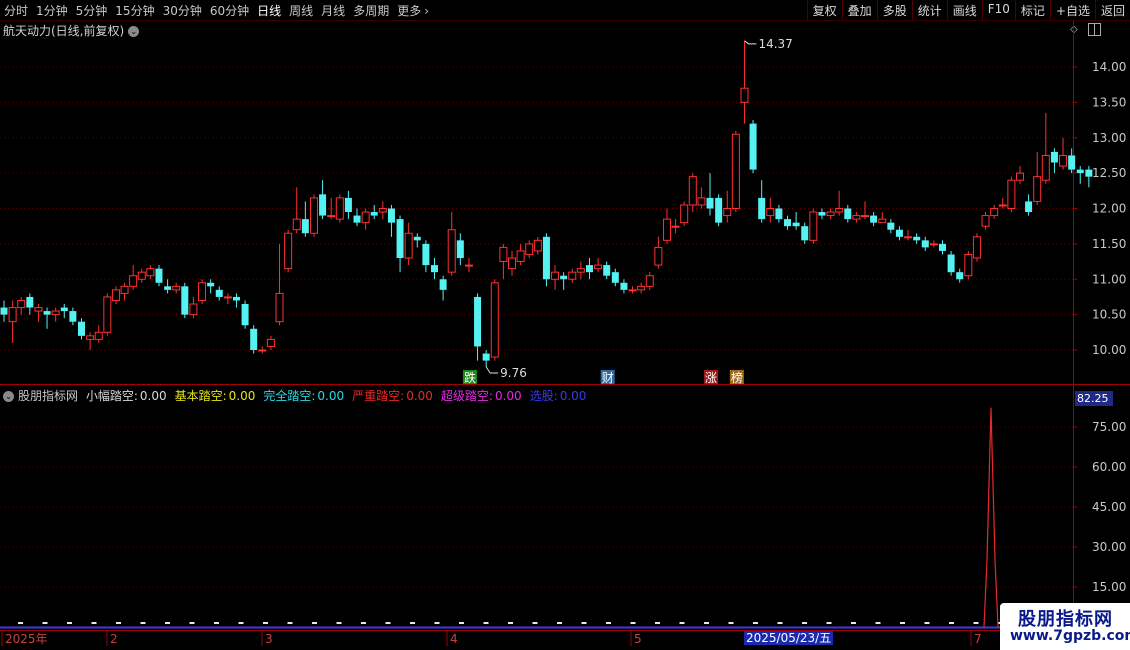 Image resolution: width=1130 pixels, height=650 pixels. What do you see at coordinates (114, 639) in the screenshot?
I see `date-label: 2` at bounding box center [114, 639].